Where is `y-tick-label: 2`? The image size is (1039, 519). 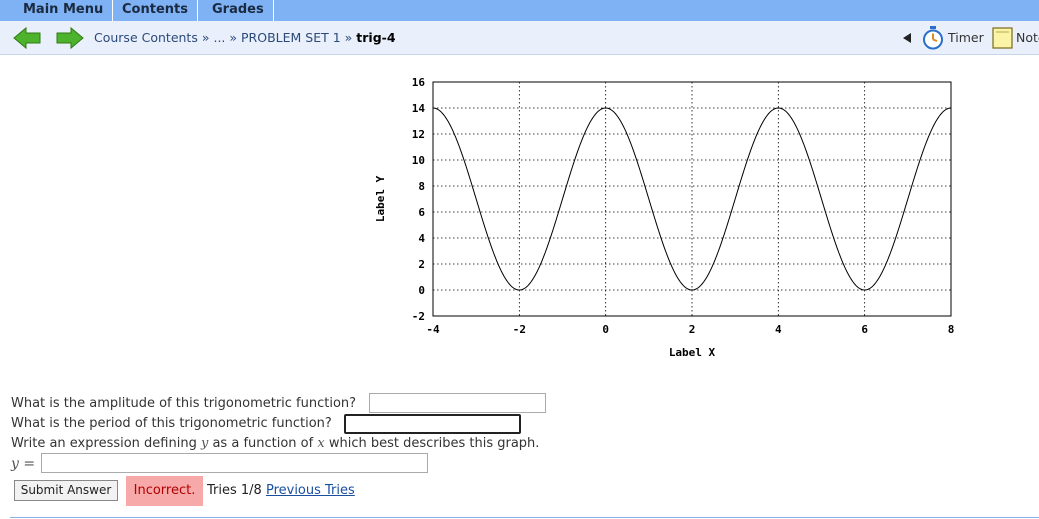
y-tick-label: 2 is located at coordinates (421, 264).